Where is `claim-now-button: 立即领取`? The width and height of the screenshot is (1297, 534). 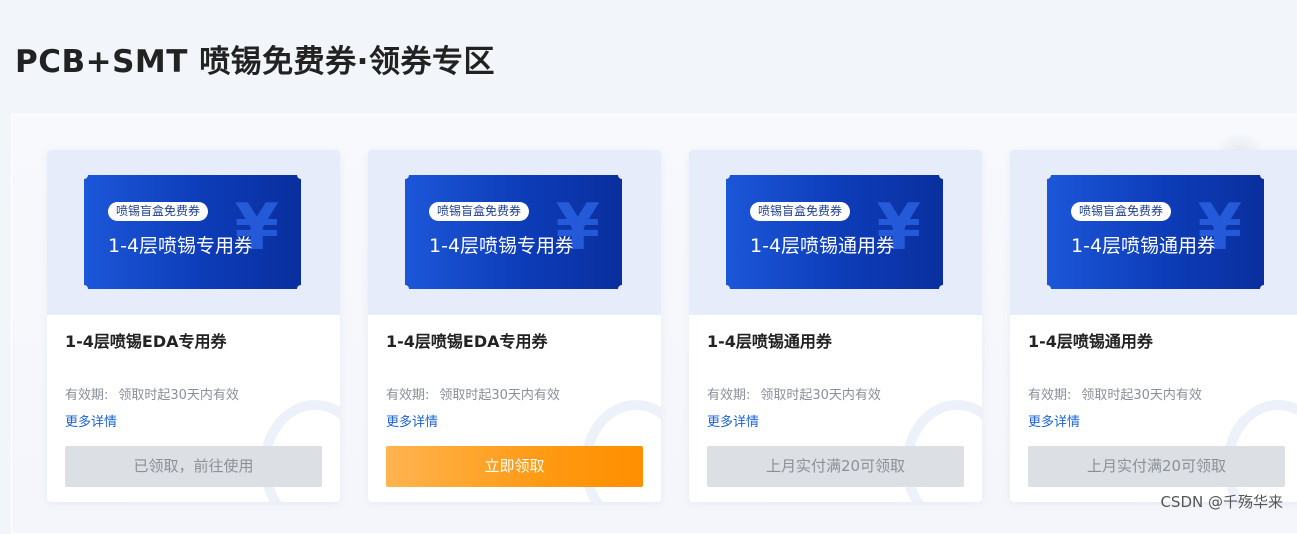 claim-now-button: 立即领取 is located at coordinates (514, 466).